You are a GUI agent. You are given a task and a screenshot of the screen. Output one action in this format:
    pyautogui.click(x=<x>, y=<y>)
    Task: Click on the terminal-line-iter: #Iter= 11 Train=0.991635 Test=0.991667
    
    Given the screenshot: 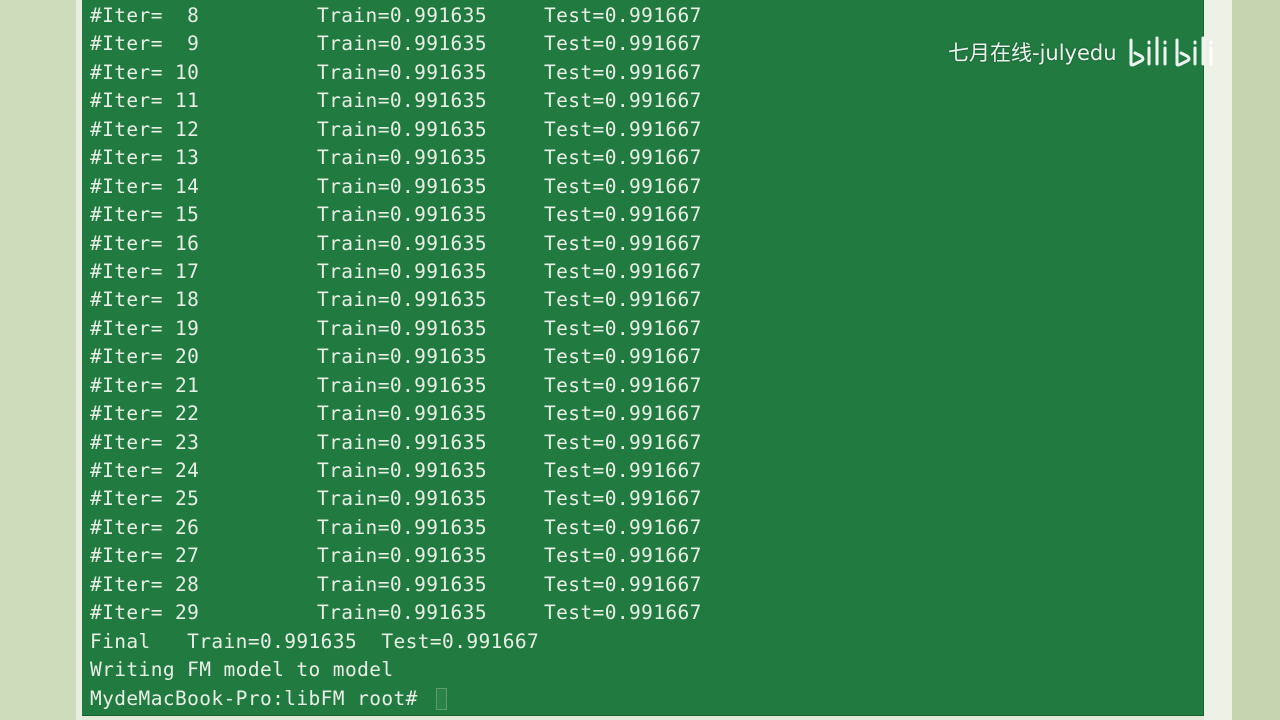 What is the action you would take?
    pyautogui.click(x=646, y=101)
    